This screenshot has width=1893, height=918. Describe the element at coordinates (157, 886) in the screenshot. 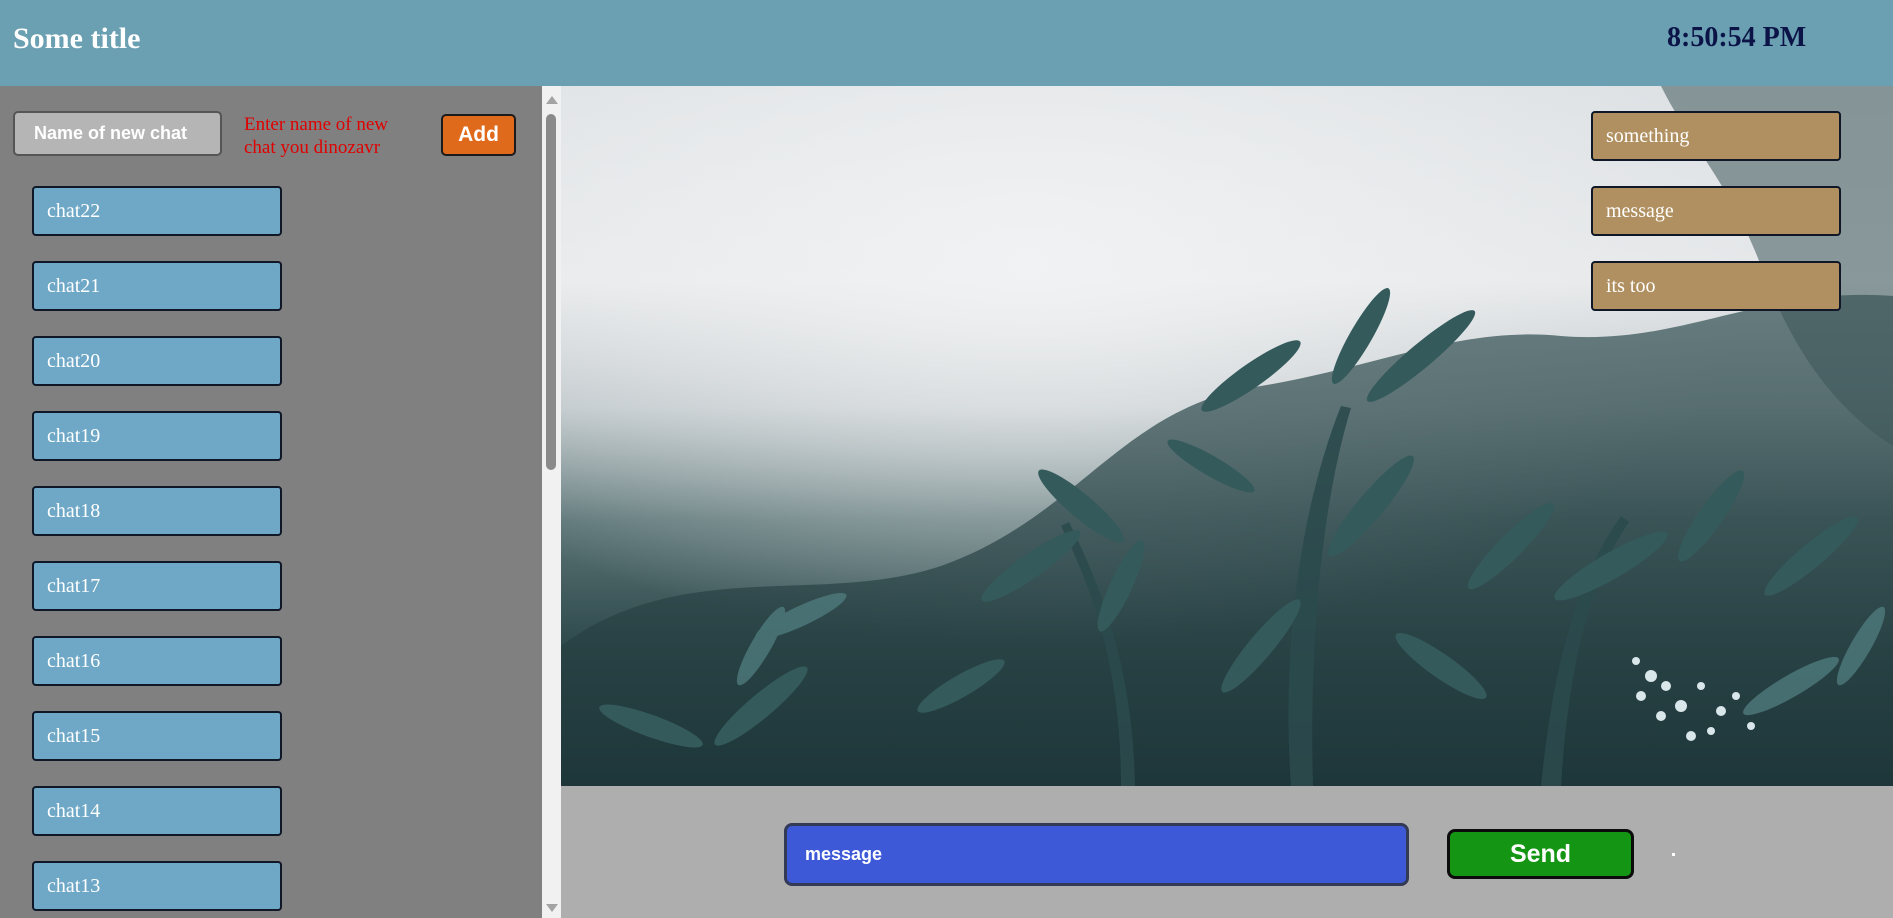

I see `chat-list-item: chat13` at that location.